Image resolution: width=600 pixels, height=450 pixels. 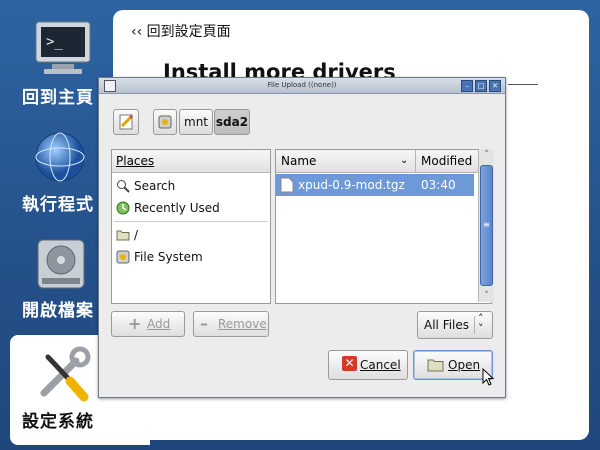 What do you see at coordinates (58, 422) in the screenshot?
I see `launcher-settings-label: 設定系統` at bounding box center [58, 422].